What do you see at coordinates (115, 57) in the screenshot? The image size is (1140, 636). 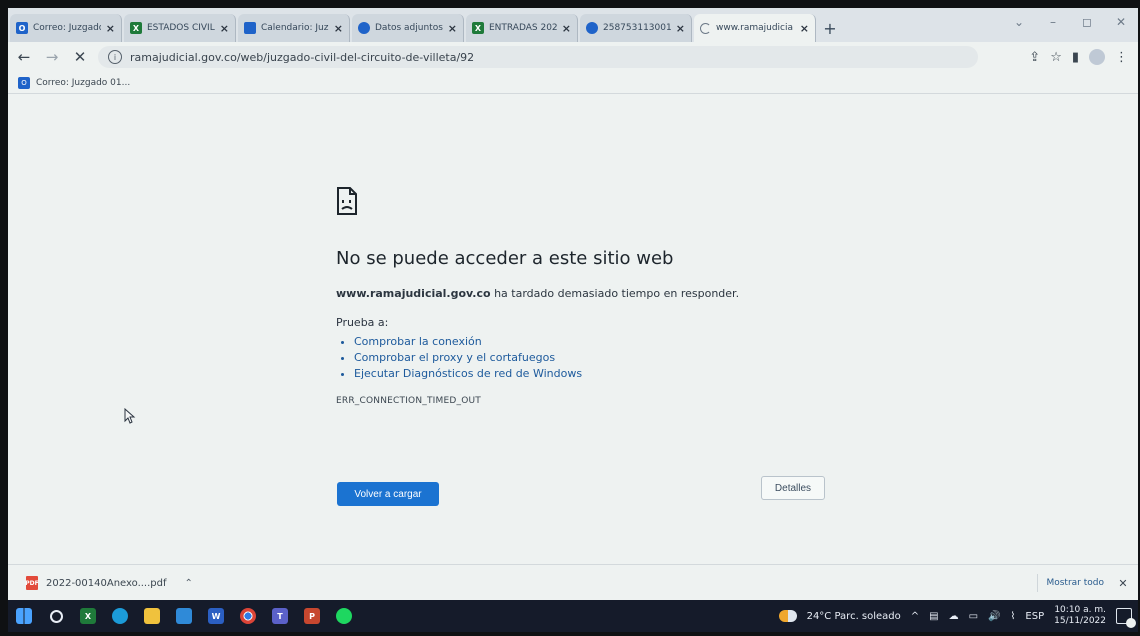 I see `info-icon: i` at bounding box center [115, 57].